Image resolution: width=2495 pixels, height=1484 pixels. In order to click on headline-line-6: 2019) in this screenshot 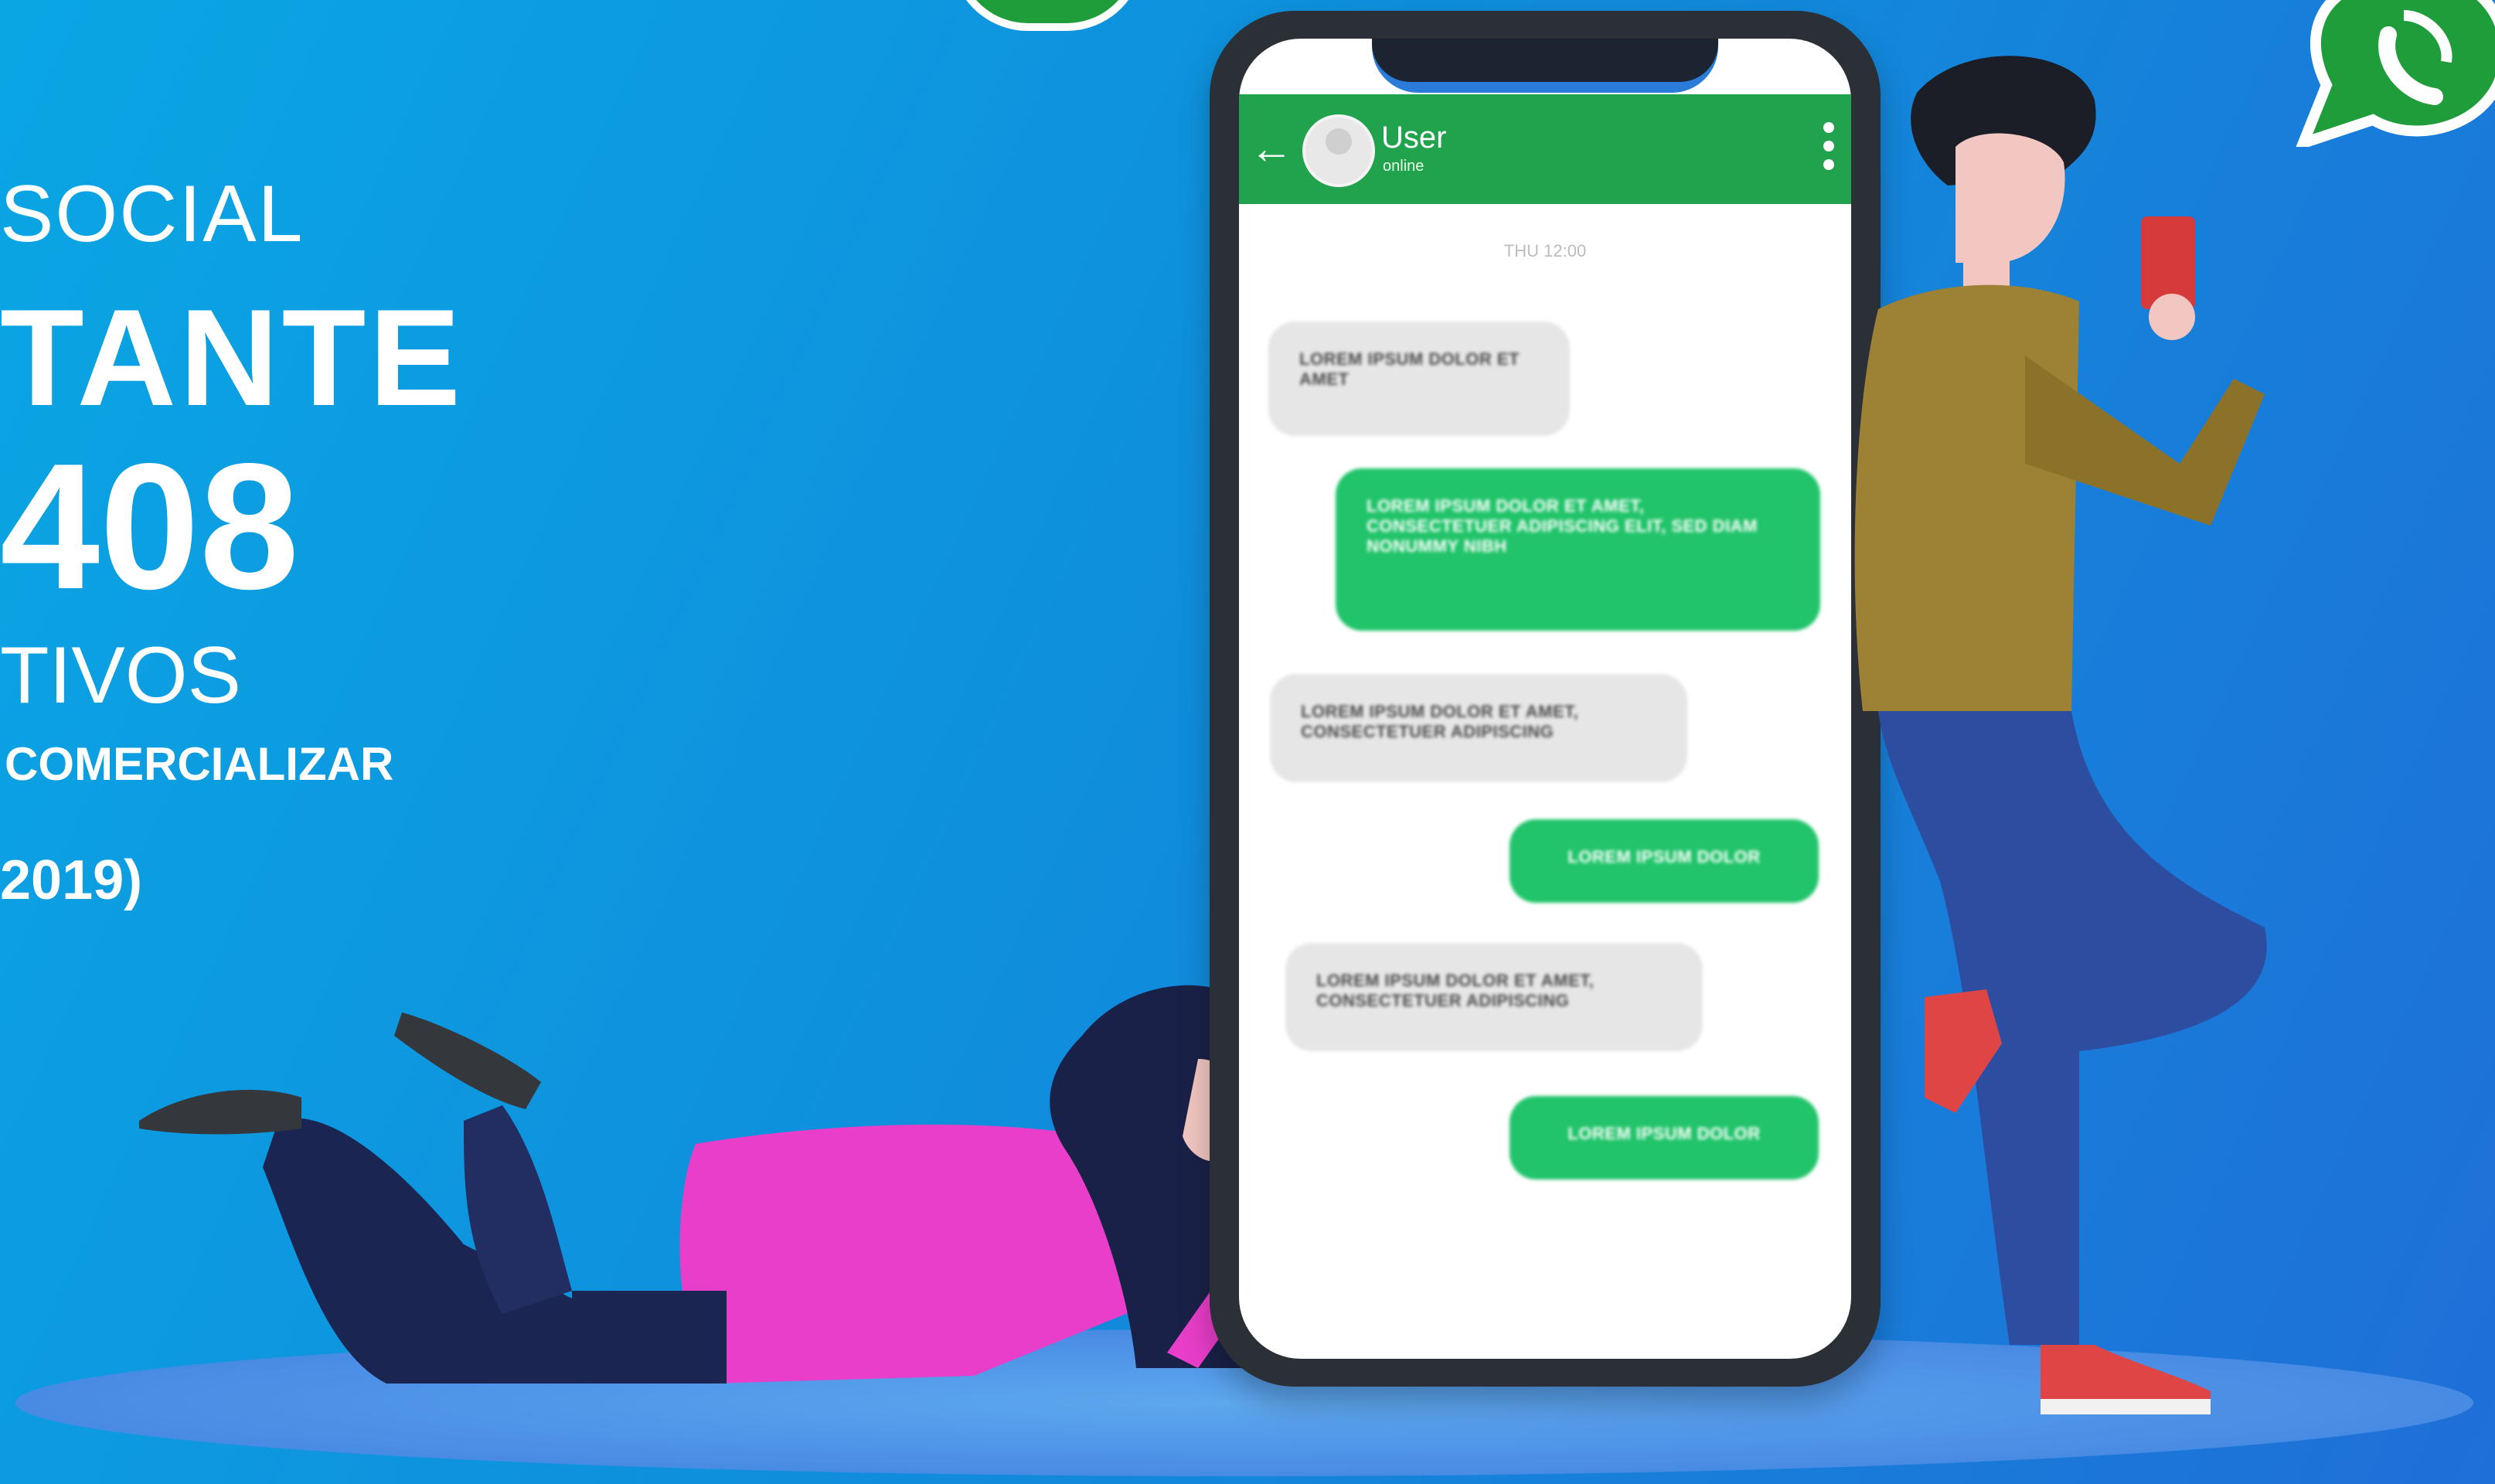, I will do `click(71, 880)`.